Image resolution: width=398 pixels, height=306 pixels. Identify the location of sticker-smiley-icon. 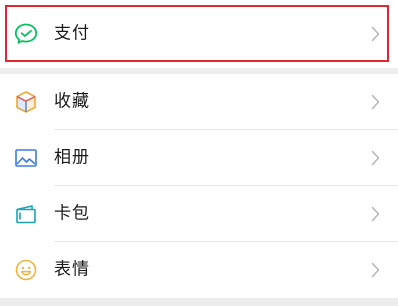
(26, 270).